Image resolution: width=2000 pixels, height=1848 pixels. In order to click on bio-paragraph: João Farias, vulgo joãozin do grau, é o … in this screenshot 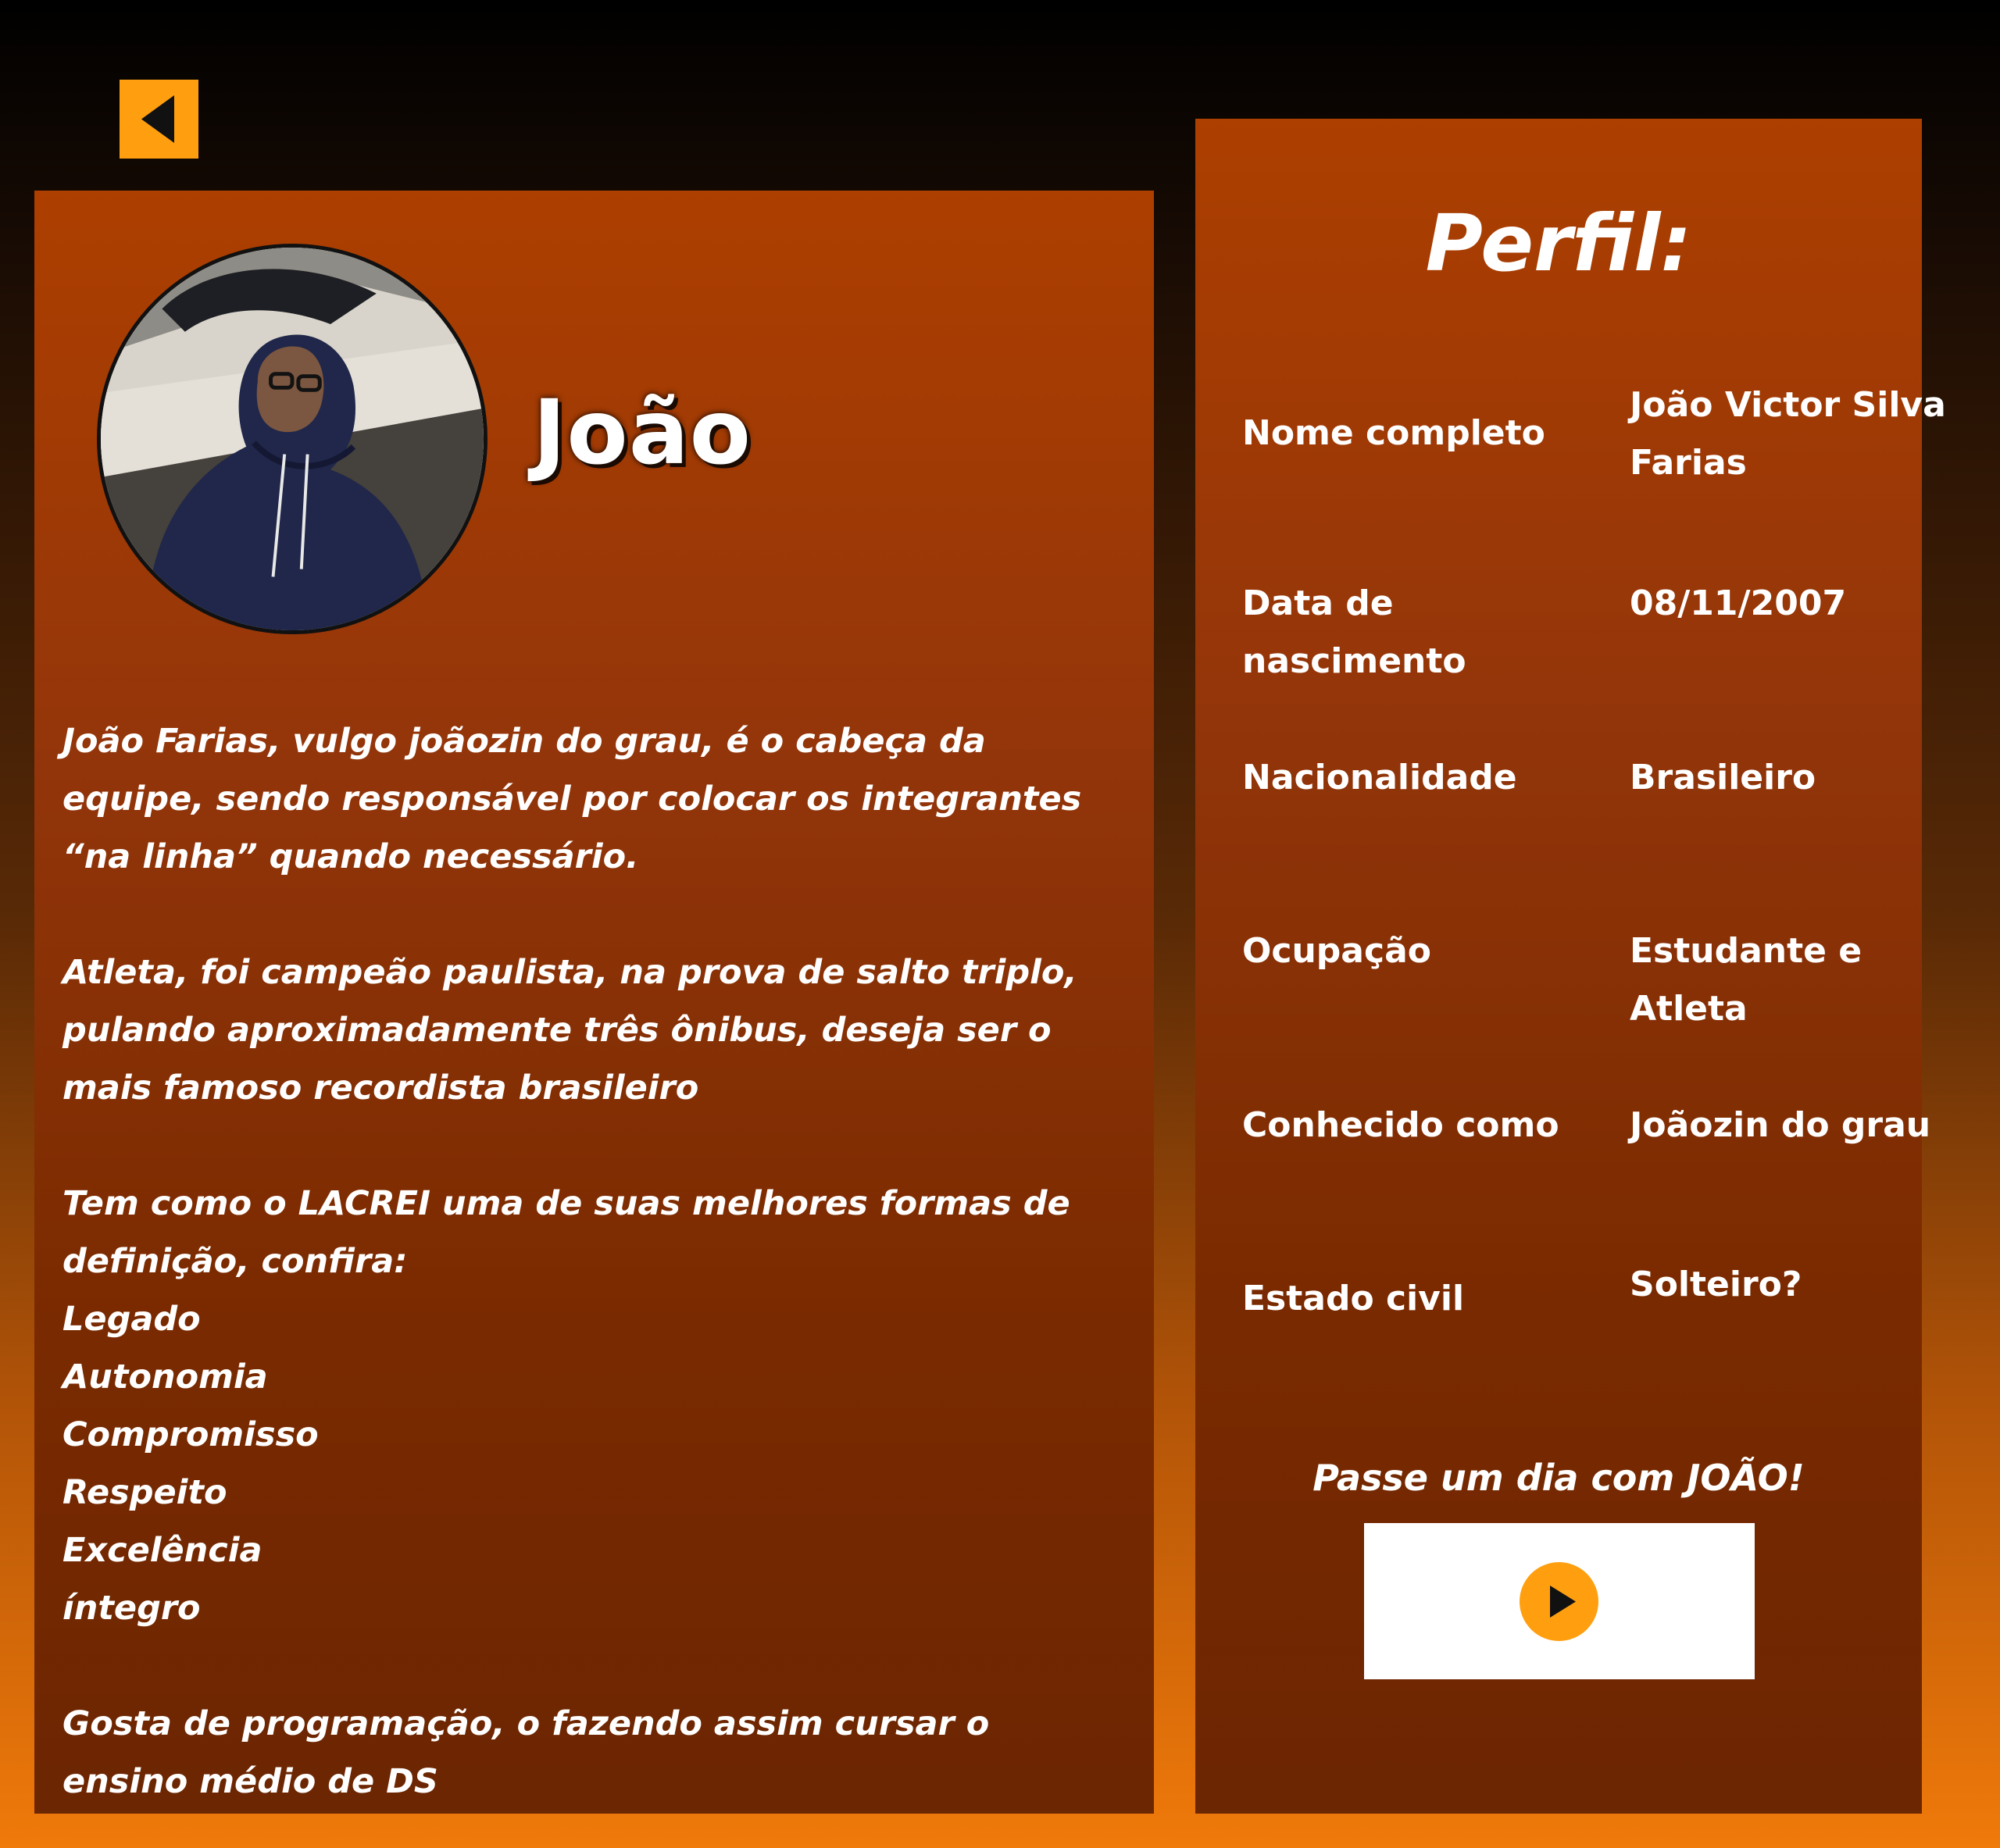, I will do `click(572, 799)`.